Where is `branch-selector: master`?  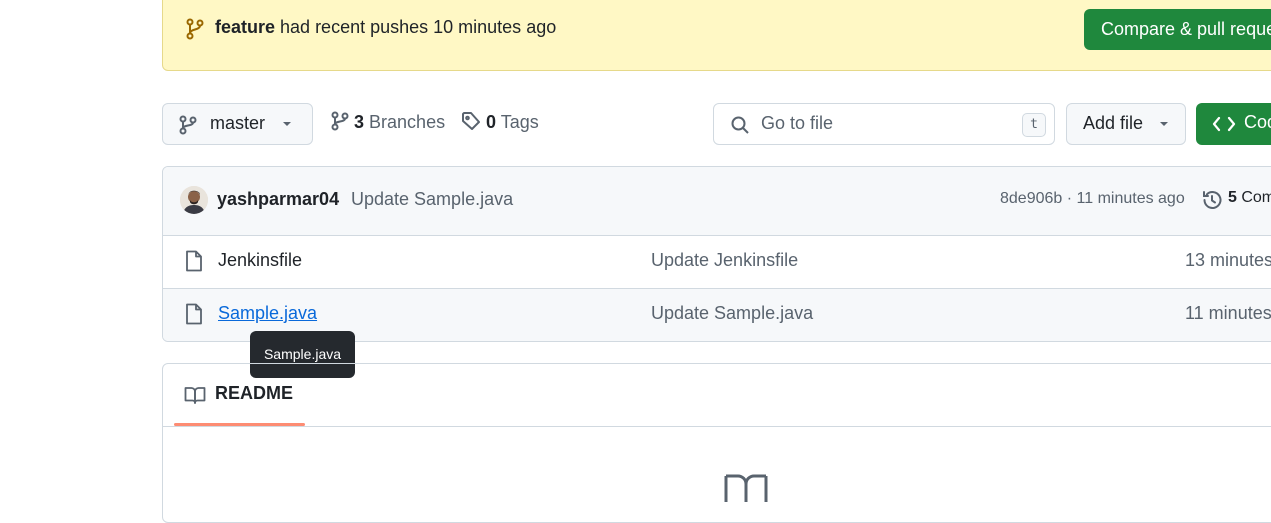
branch-selector: master is located at coordinates (237, 124).